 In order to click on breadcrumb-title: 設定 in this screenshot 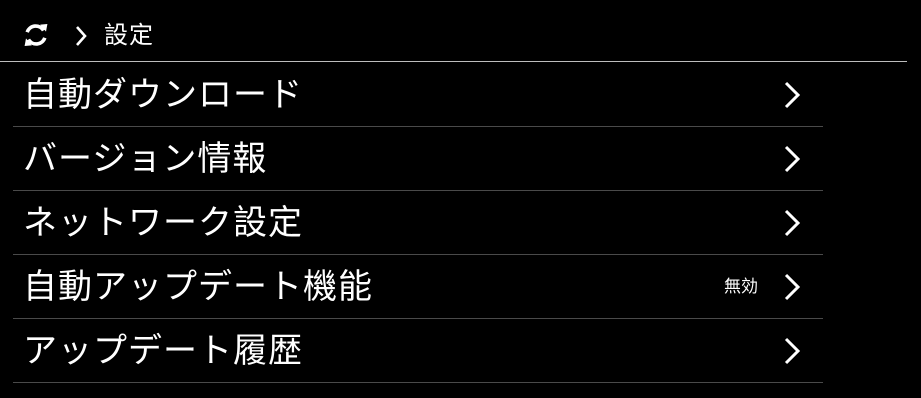, I will do `click(129, 35)`.